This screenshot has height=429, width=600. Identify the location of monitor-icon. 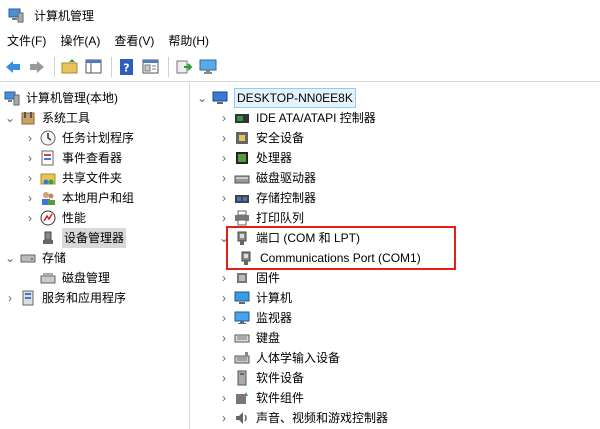
(208, 66).